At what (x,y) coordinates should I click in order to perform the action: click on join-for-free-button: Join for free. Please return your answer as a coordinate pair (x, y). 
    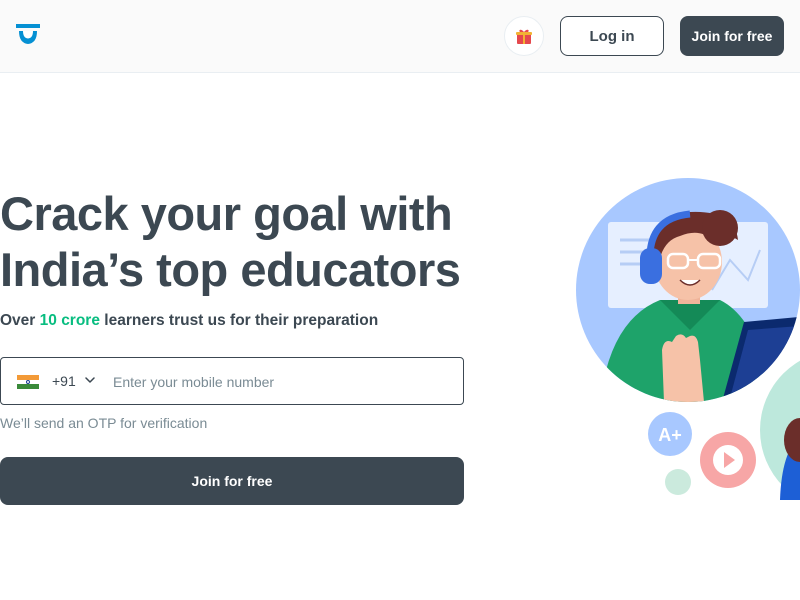
    Looking at the image, I should click on (232, 481).